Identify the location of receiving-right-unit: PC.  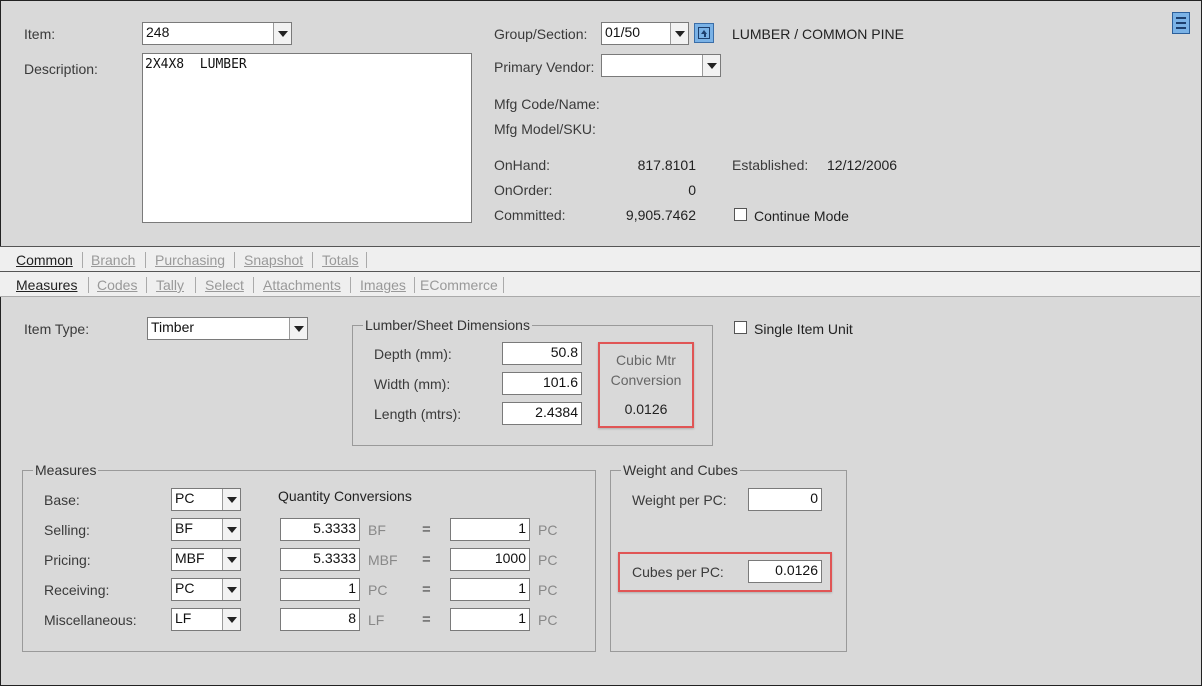
(548, 590).